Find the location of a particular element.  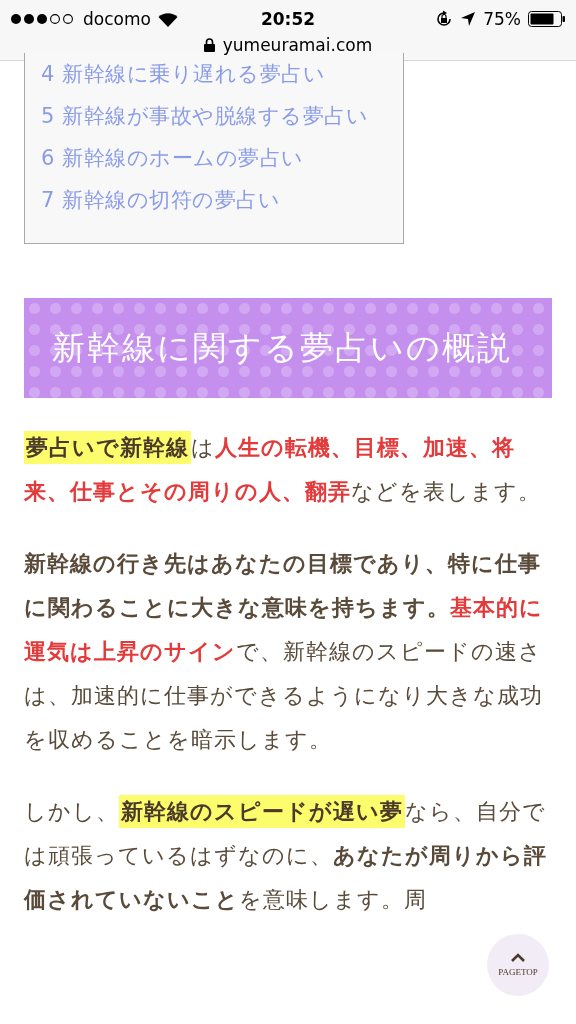

carrier-name: docomo is located at coordinates (117, 19).